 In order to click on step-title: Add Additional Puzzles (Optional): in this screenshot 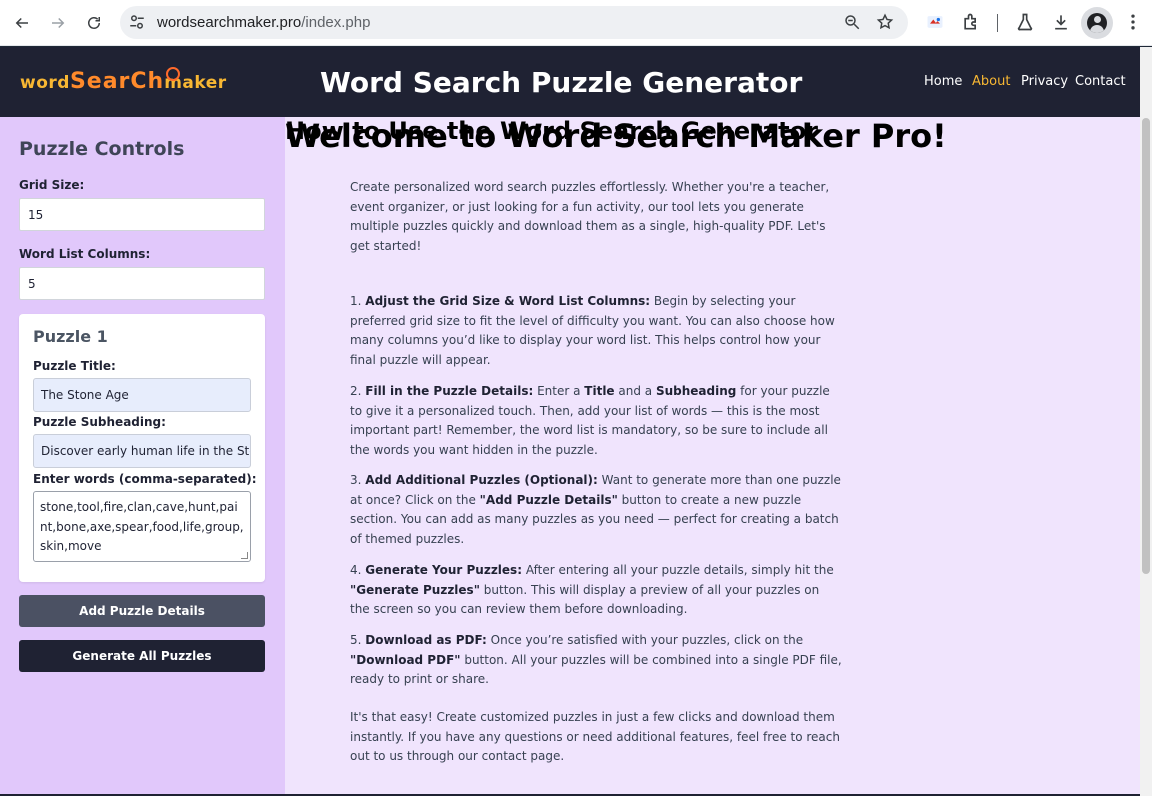, I will do `click(481, 480)`.